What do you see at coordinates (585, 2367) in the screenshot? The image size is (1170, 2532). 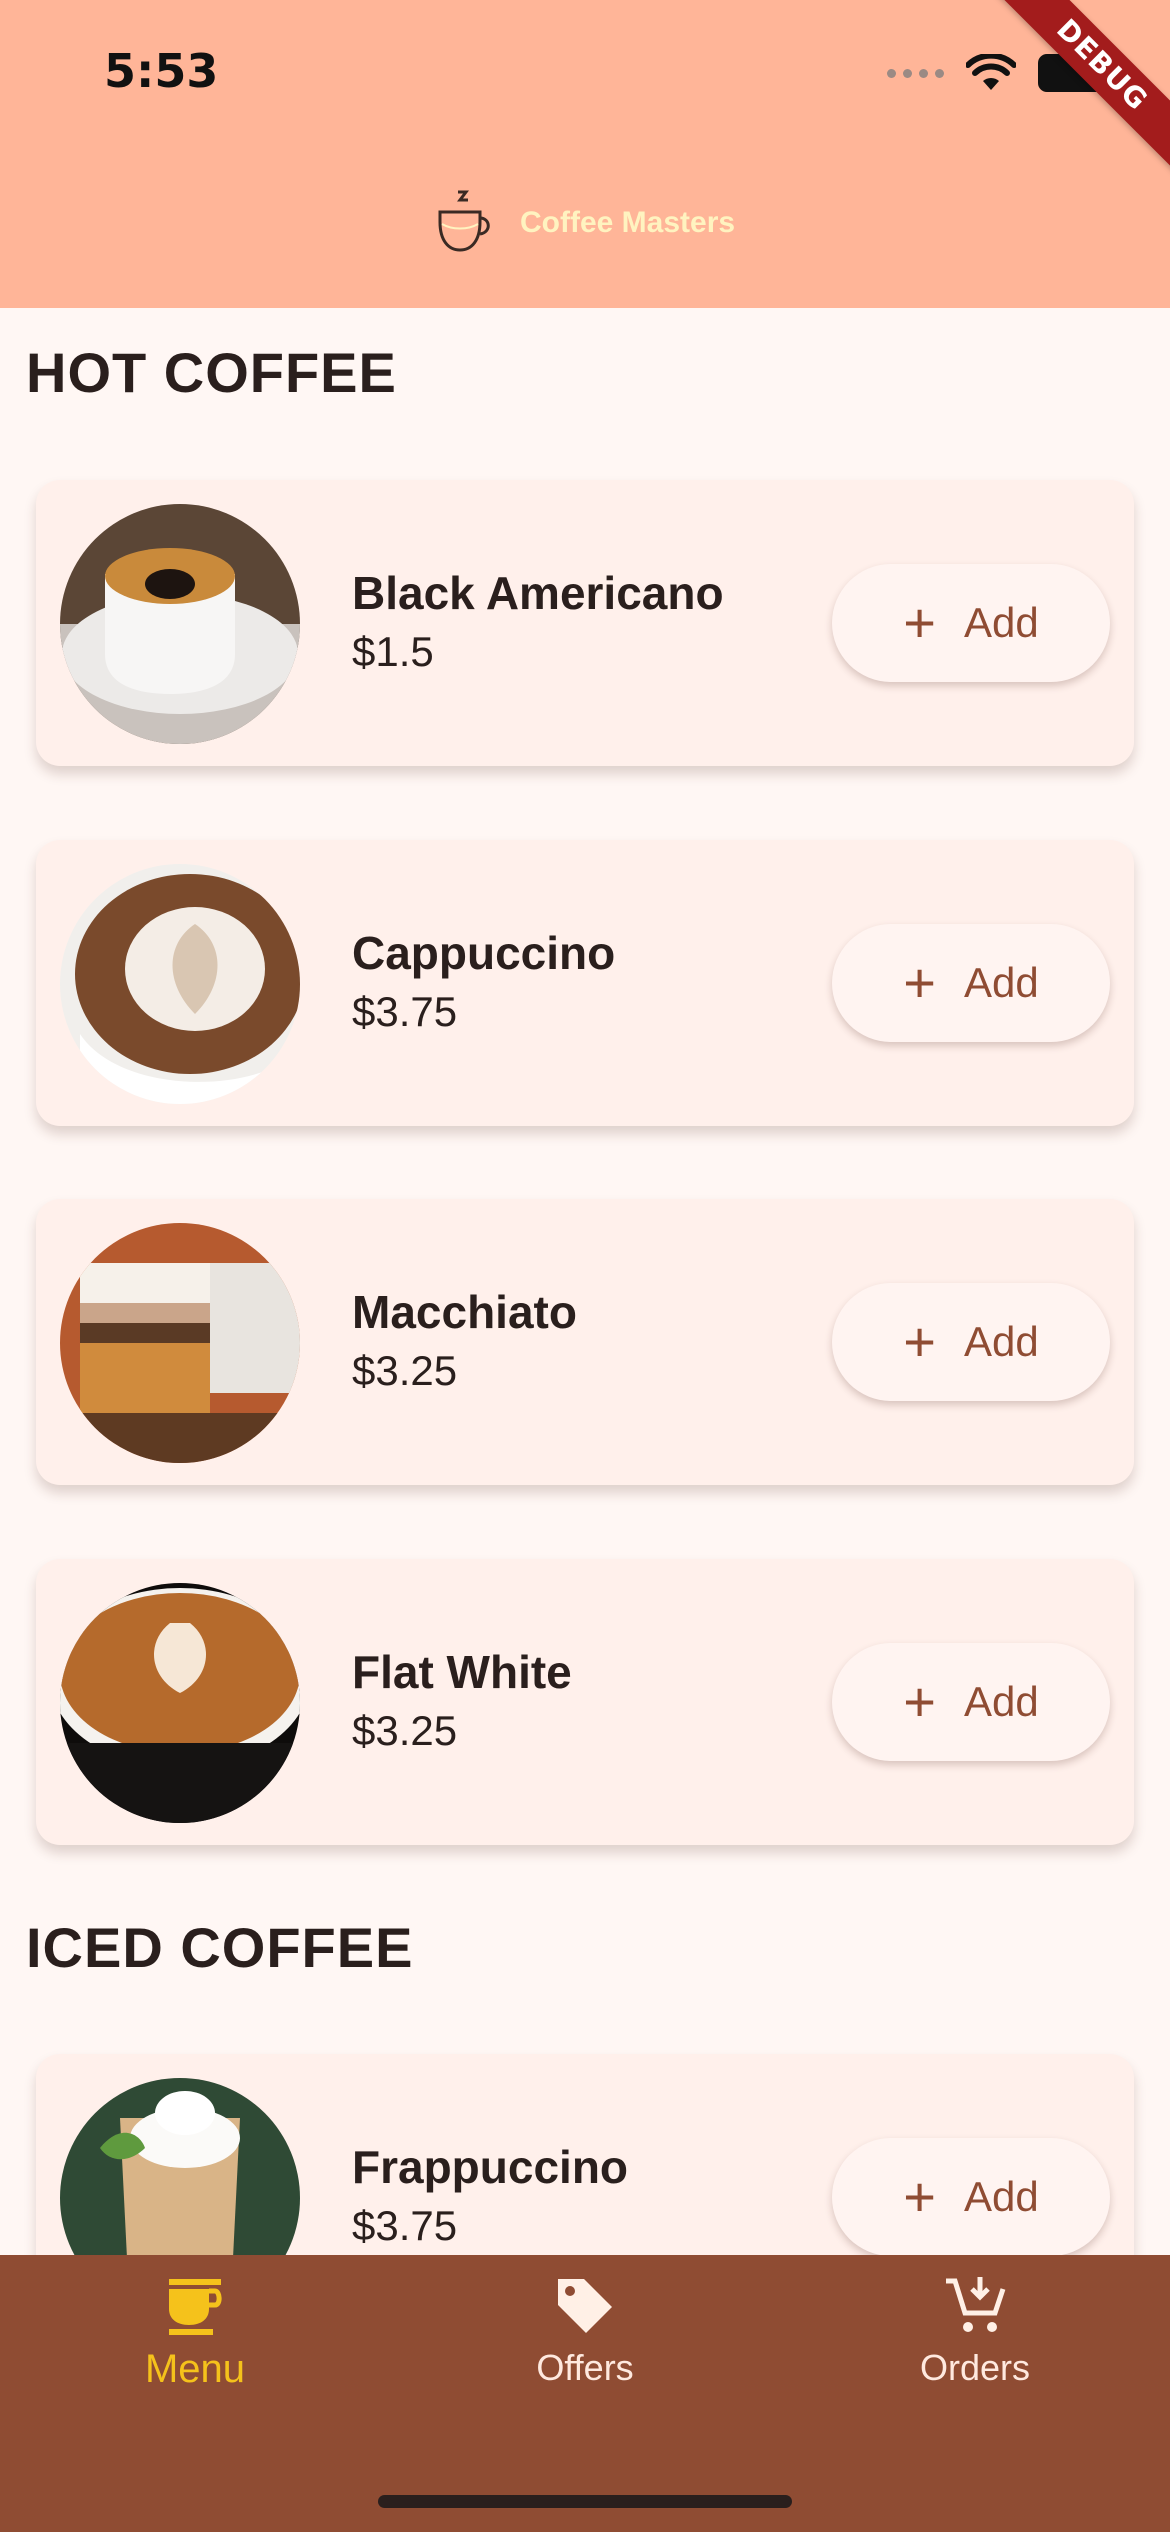 I see `nav-label: Offers` at bounding box center [585, 2367].